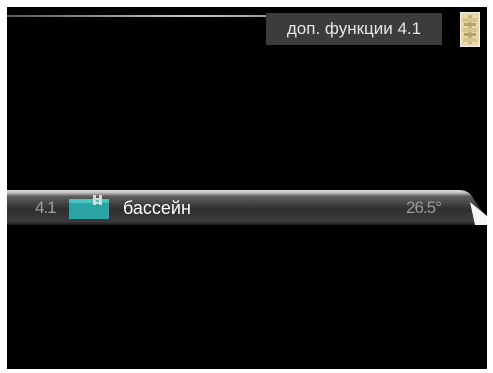  What do you see at coordinates (46, 207) in the screenshot?
I see `menu-item-number: 4.1` at bounding box center [46, 207].